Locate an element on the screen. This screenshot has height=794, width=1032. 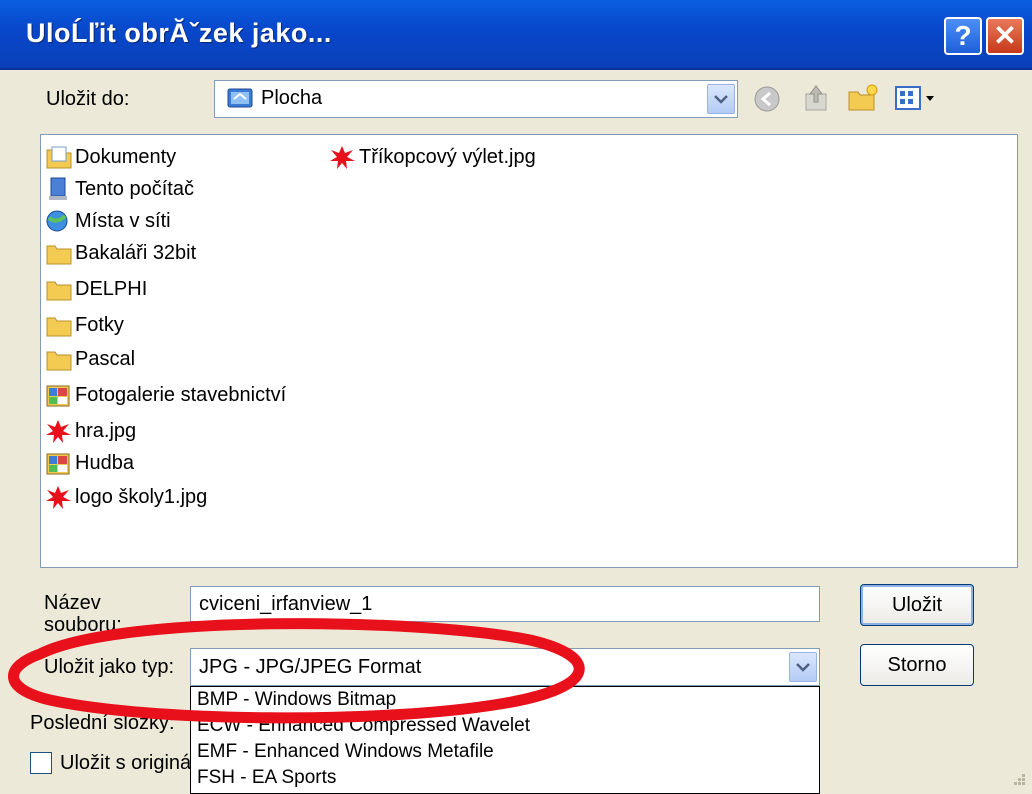
save-button: Uložit is located at coordinates (917, 605).